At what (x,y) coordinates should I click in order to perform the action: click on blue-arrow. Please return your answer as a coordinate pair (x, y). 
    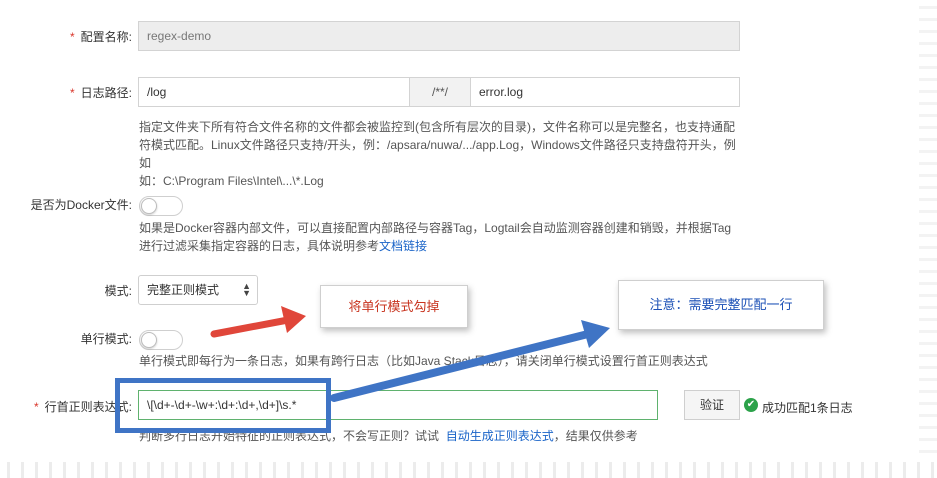
    Looking at the image, I should click on (470, 361).